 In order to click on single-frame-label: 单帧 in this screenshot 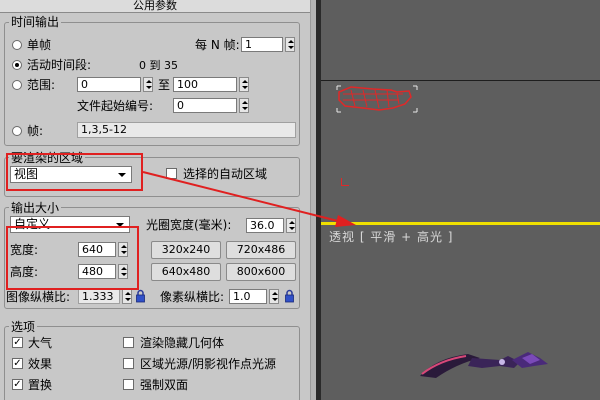, I will do `click(39, 45)`.